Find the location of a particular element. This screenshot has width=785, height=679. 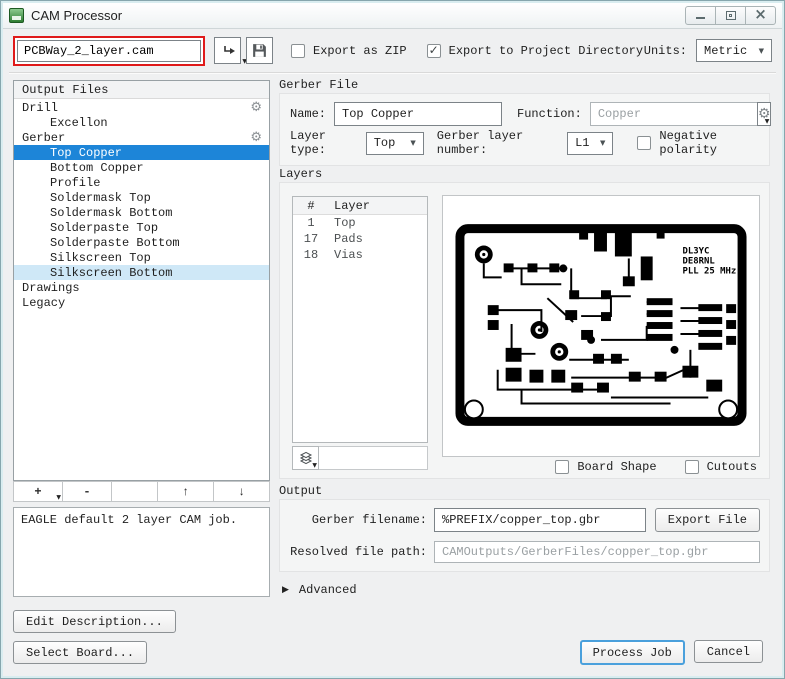

add-layer-button: ▼ is located at coordinates (305, 458).